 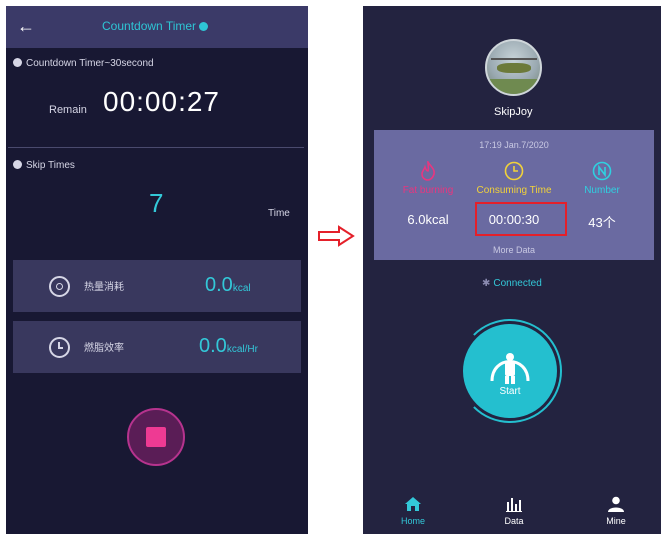 What do you see at coordinates (241, 288) in the screenshot?
I see `calorie-value-unit: kcal` at bounding box center [241, 288].